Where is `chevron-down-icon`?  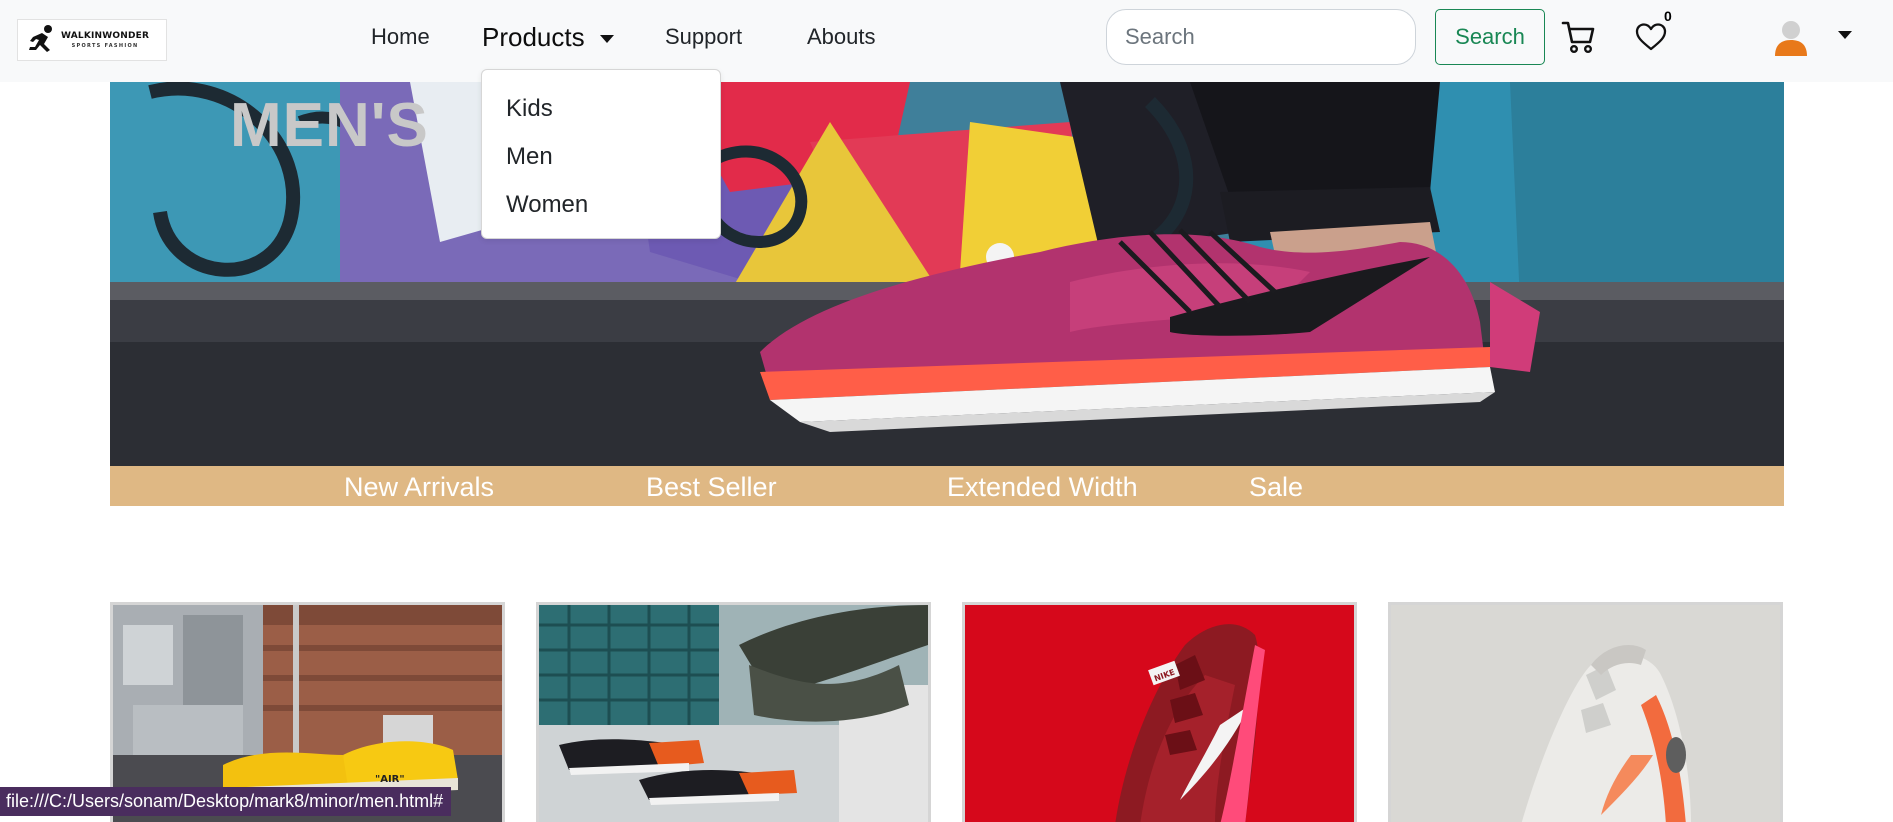
chevron-down-icon is located at coordinates (606, 38).